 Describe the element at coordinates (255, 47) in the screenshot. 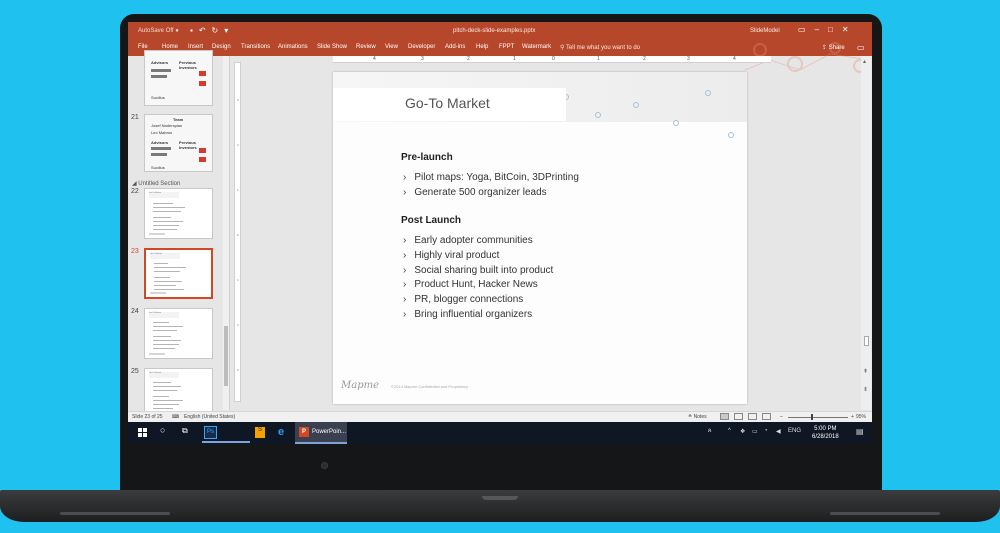

I see `tab-transitions: Transitions` at that location.